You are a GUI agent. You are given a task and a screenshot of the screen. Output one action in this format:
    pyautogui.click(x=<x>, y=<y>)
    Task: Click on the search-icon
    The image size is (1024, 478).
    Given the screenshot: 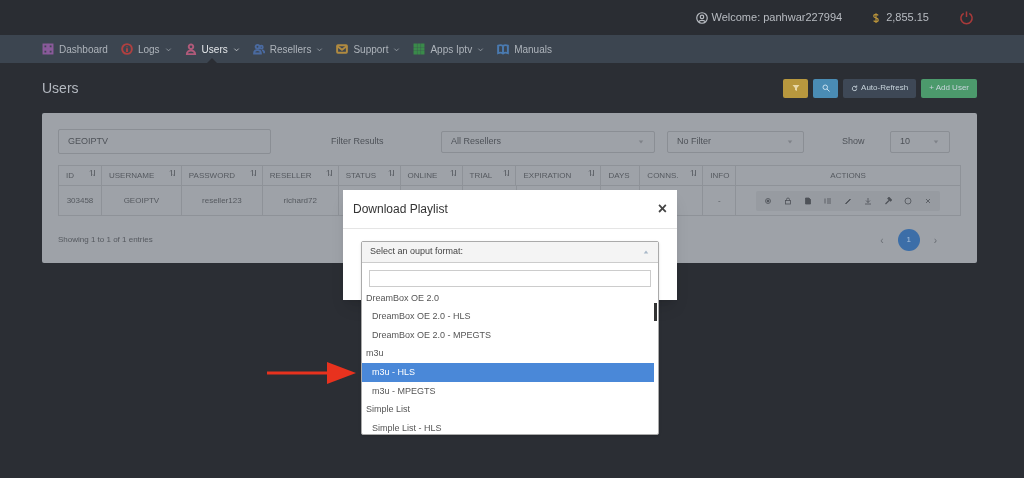 What is the action you would take?
    pyautogui.click(x=825, y=88)
    